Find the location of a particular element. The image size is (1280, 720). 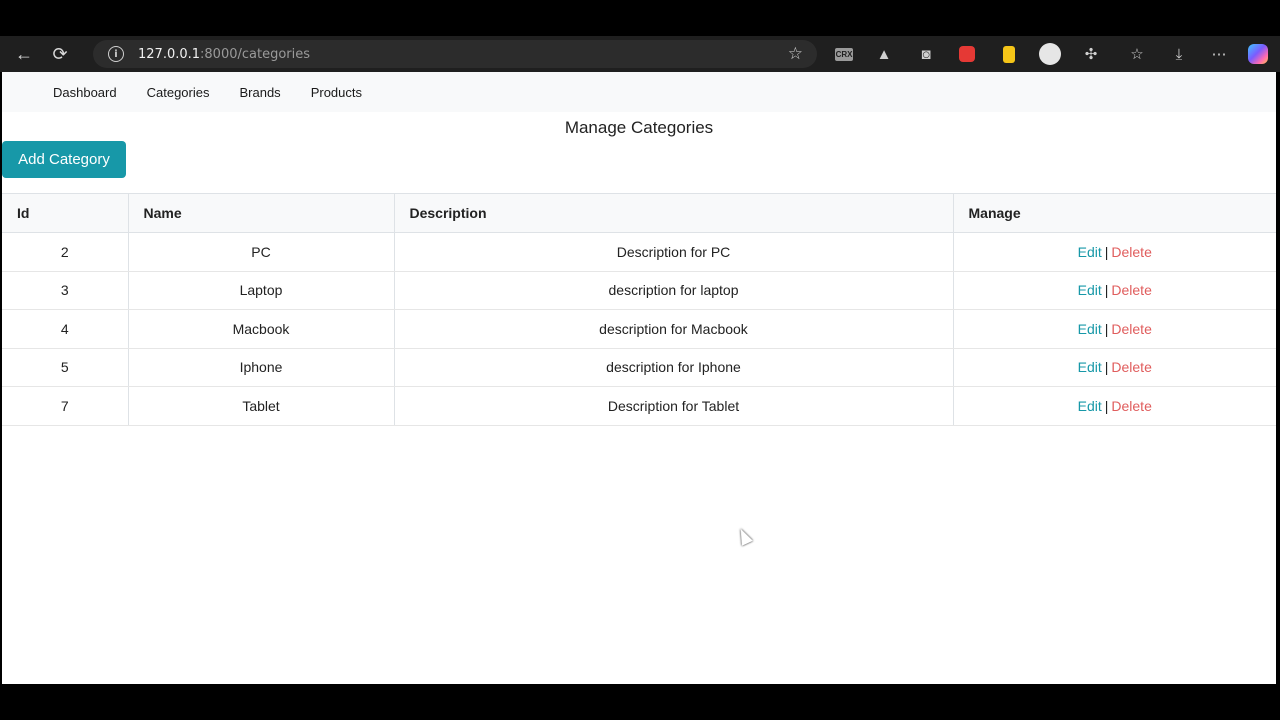

reload-icon: ⟳ is located at coordinates (60, 54).